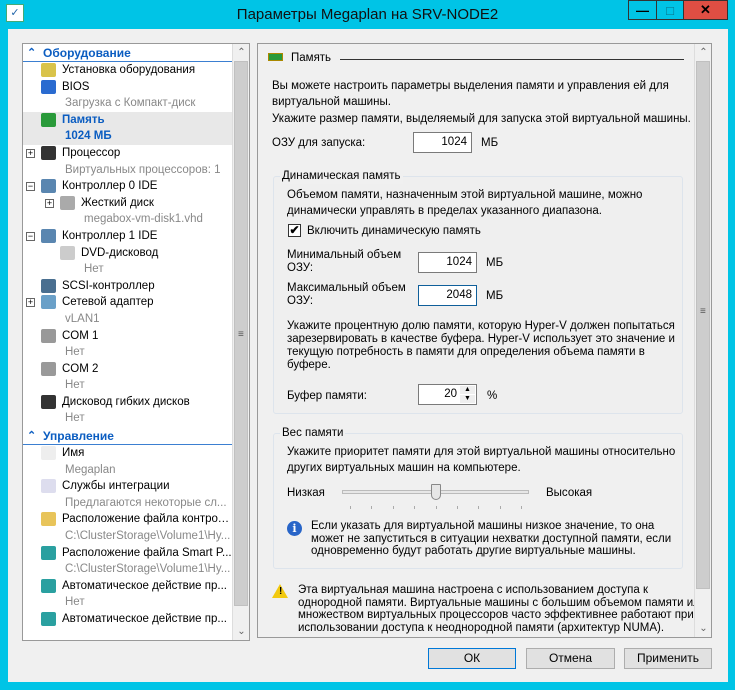  I want to click on startup-ram-input: 1024, so click(442, 142).